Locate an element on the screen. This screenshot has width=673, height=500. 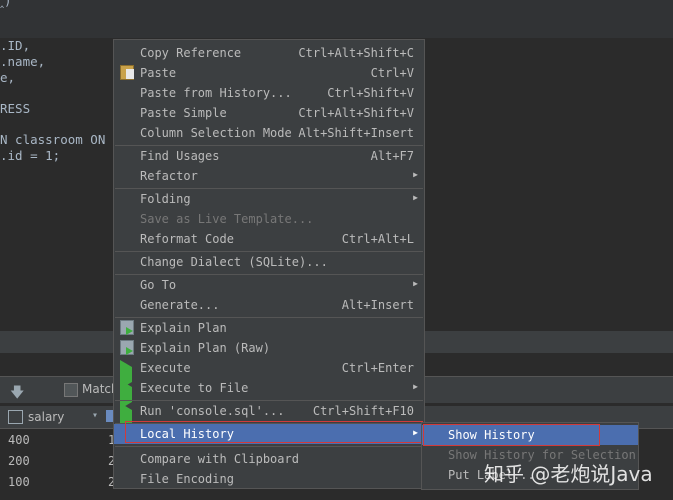
menu-item-refactor: Refactor ▶ is located at coordinates (269, 176).